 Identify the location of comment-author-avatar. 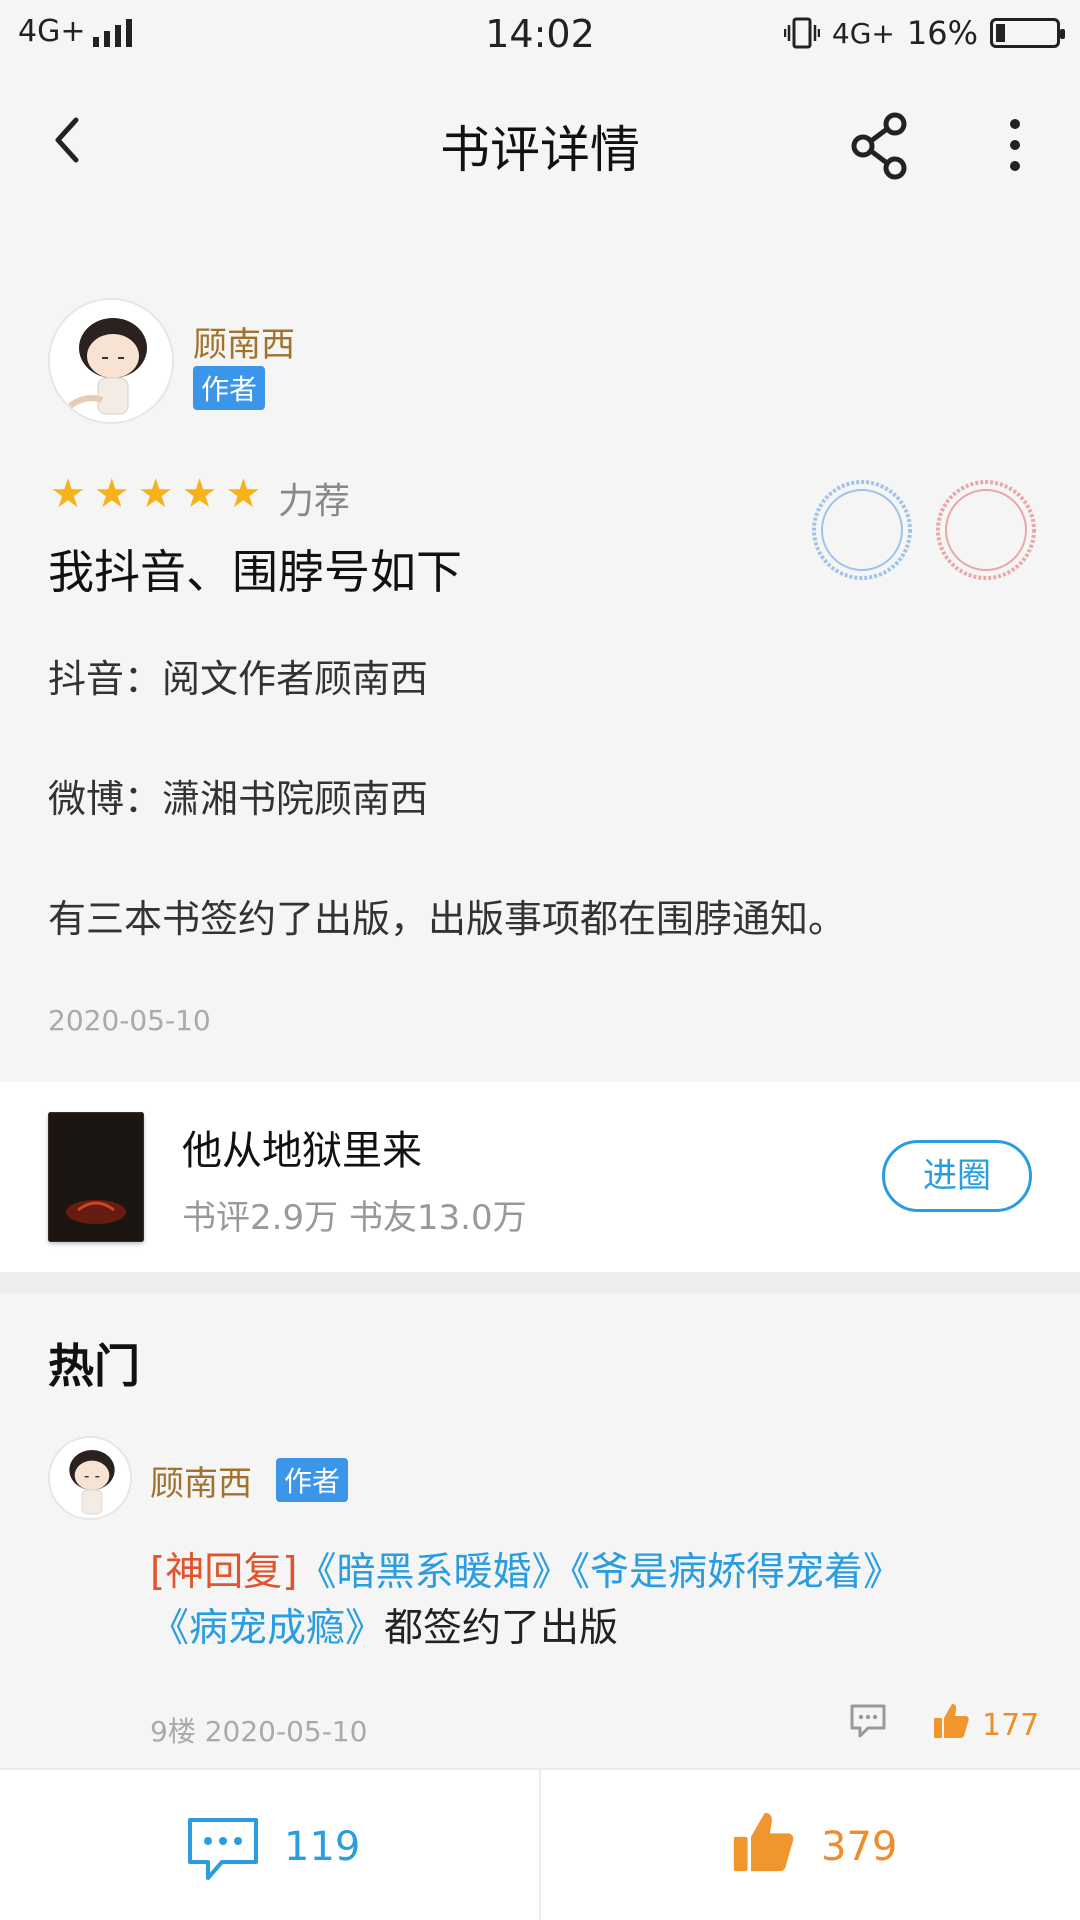
(90, 1478).